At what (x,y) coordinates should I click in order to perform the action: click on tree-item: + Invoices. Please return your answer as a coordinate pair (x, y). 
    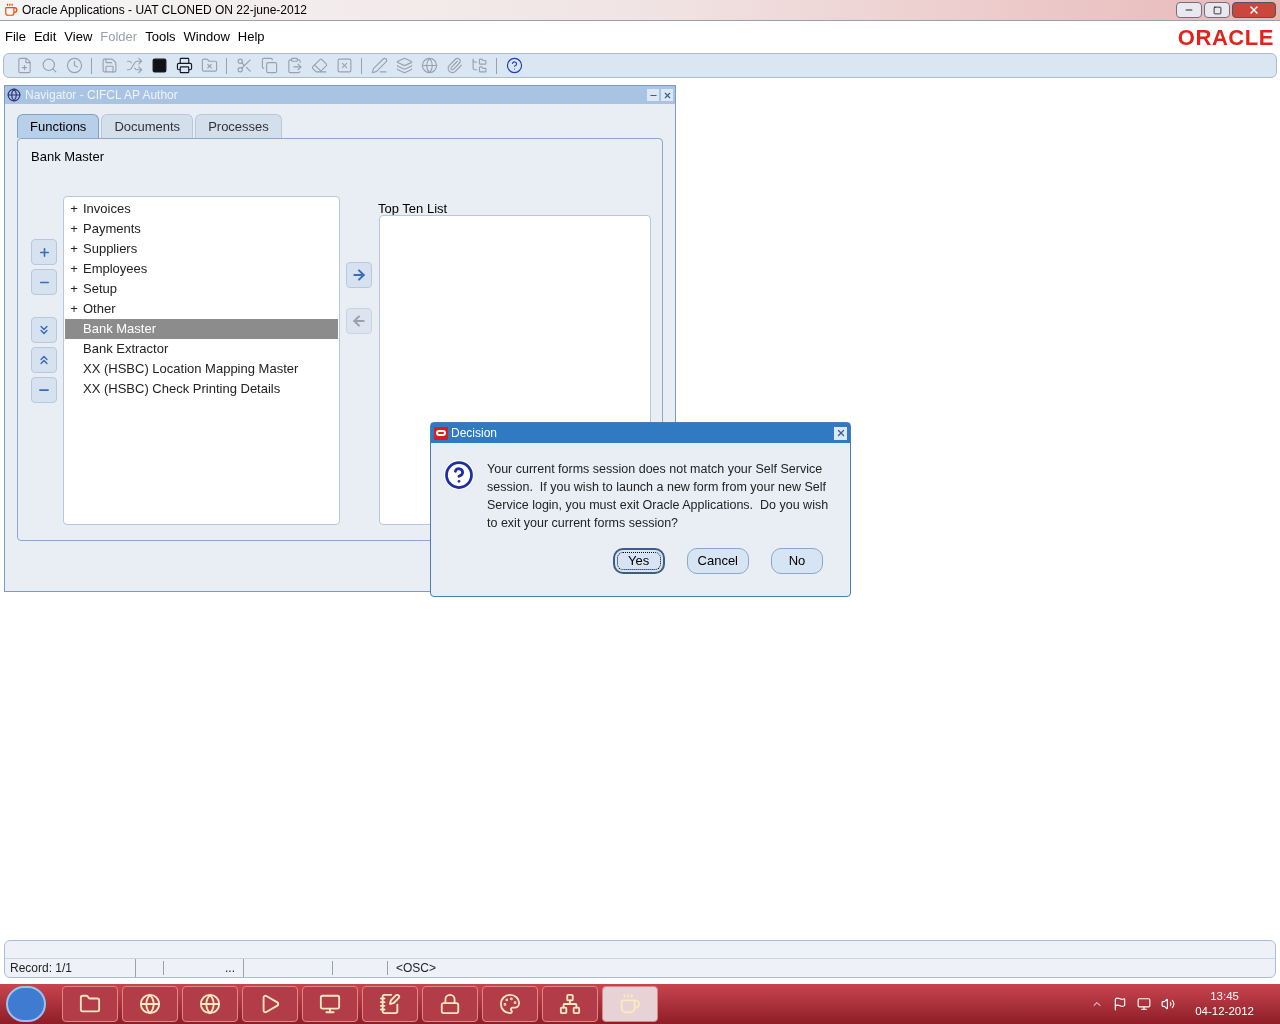
    Looking at the image, I should click on (201, 209).